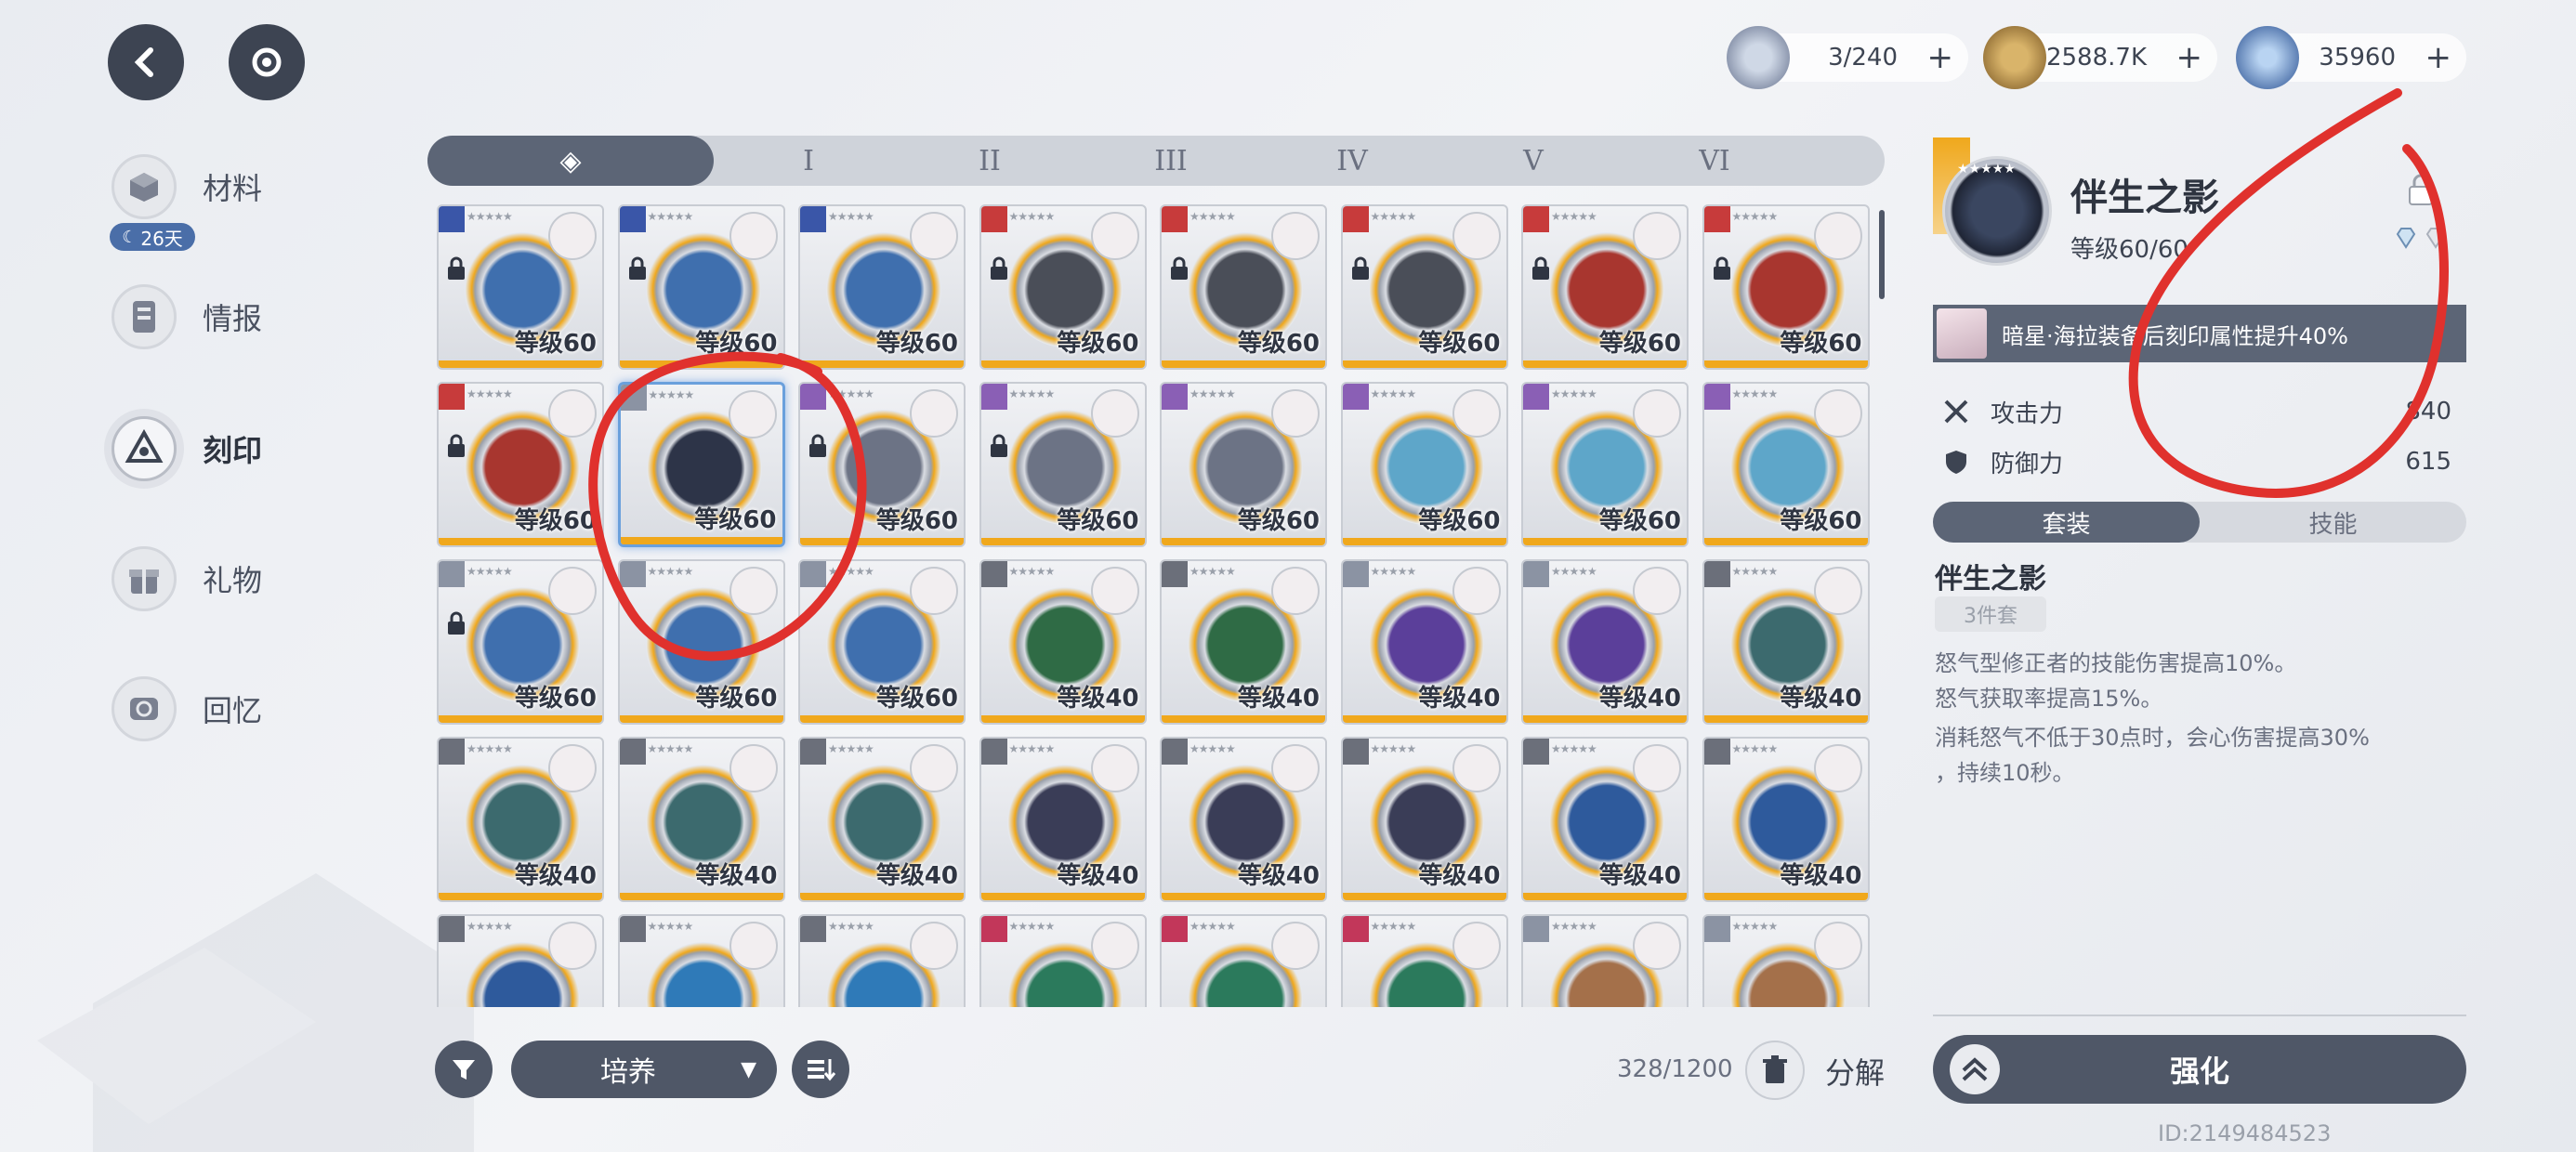 The image size is (2576, 1152). Describe the element at coordinates (1882, 255) in the screenshot. I see `grid-scrollbar` at that location.